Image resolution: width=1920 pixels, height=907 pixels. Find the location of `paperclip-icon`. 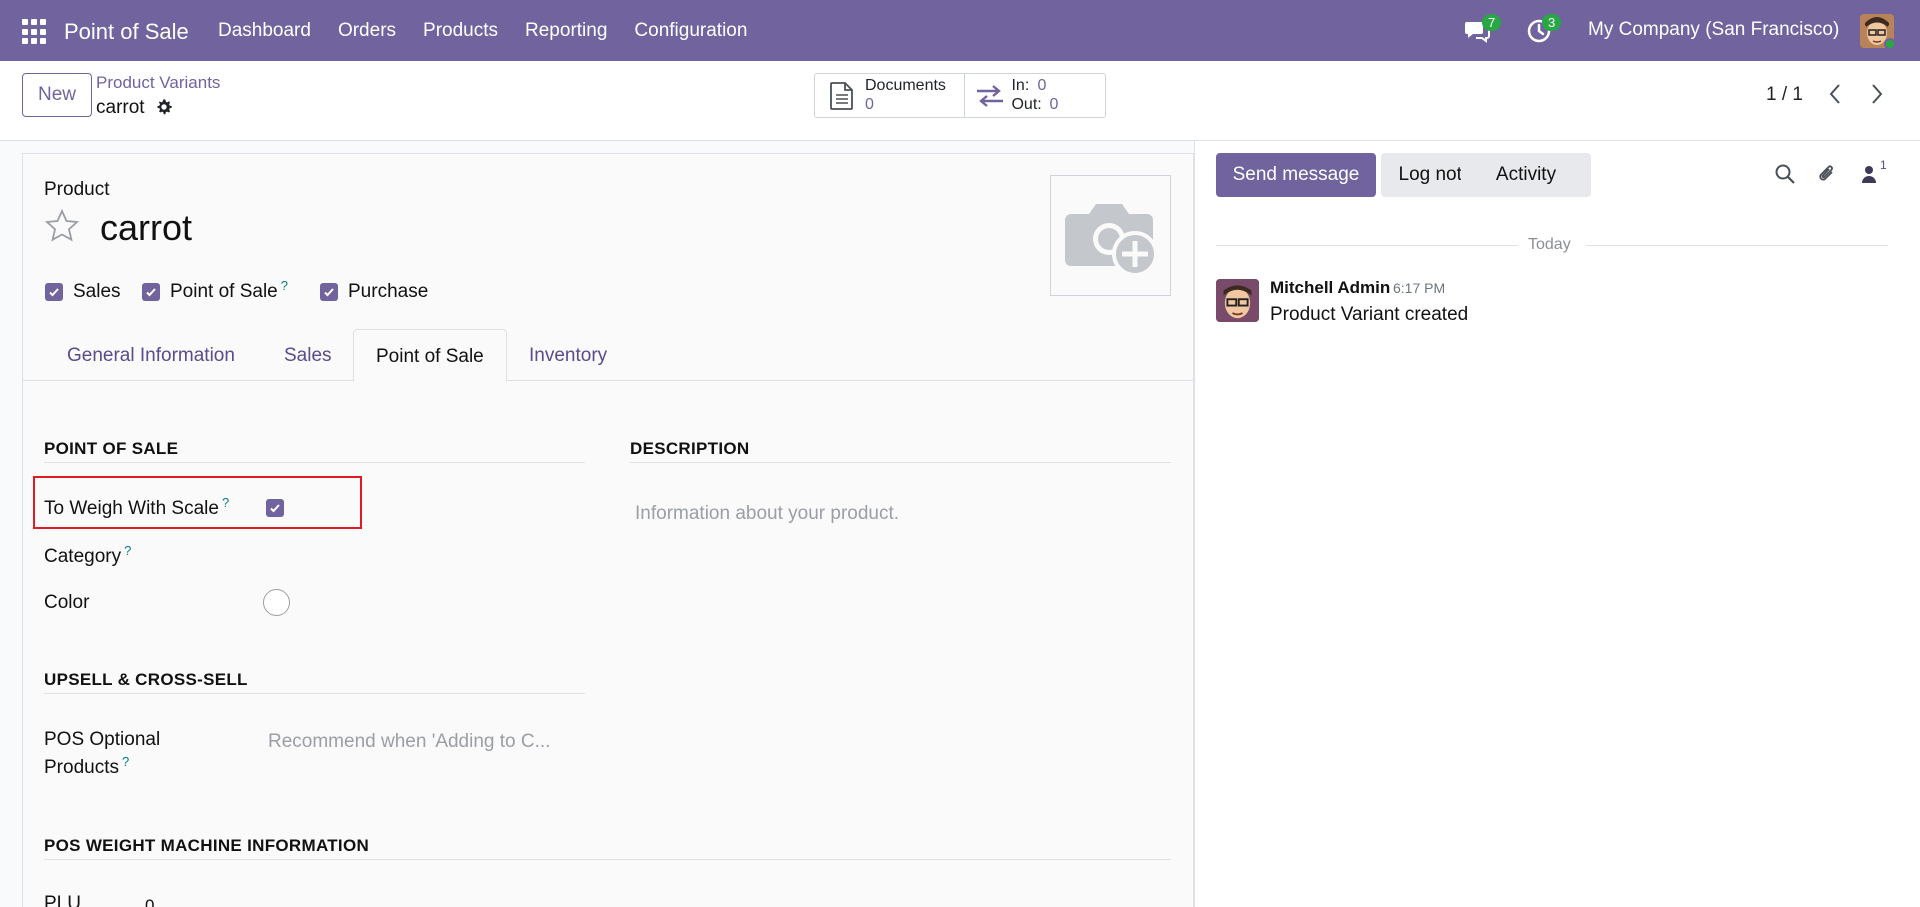

paperclip-icon is located at coordinates (1827, 174).